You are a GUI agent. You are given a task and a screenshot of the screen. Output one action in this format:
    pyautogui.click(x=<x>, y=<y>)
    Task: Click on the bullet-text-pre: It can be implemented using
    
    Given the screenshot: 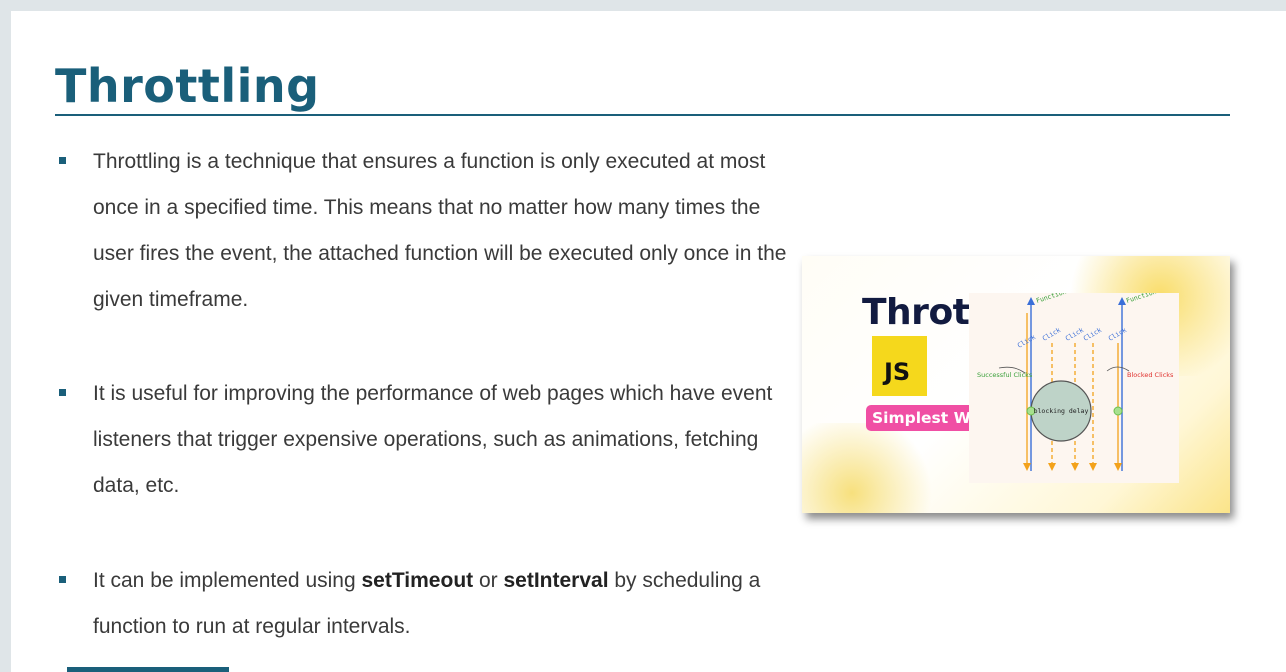 What is the action you would take?
    pyautogui.click(x=227, y=580)
    